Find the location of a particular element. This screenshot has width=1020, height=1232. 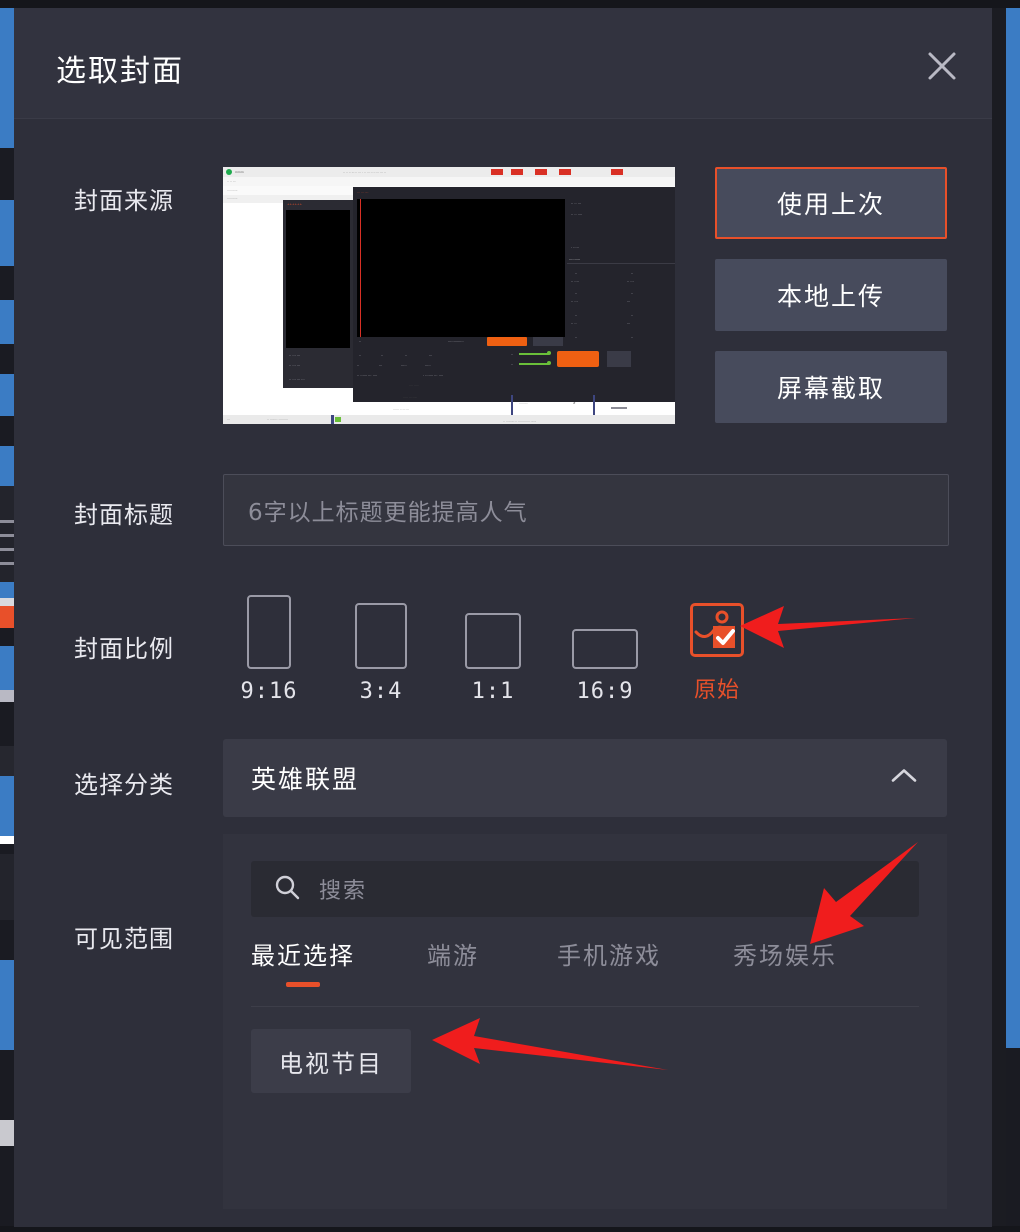

category-tabs: 最近选择 端游 手机游戏 秀场娱乐 is located at coordinates (585, 965).